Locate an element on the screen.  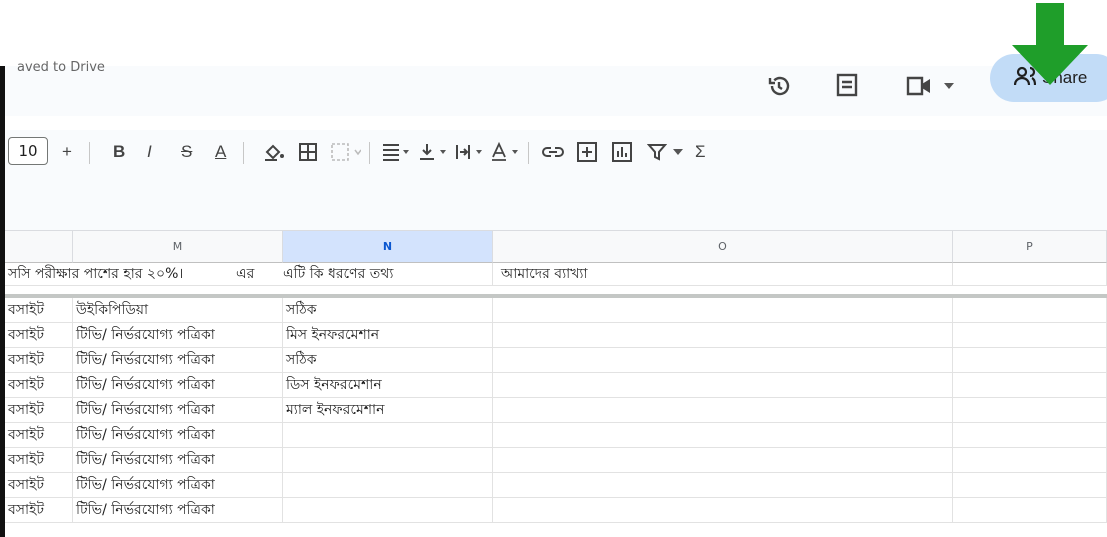
formatting-toolbar: 10 + B I S A Σ is located at coordinates (556, 152).